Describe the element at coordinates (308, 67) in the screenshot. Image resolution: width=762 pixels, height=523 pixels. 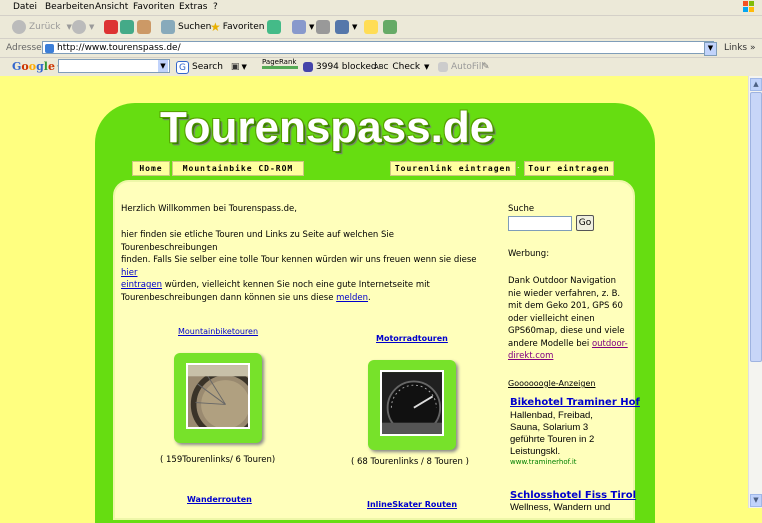
I see `popup-blocked-icon` at that location.